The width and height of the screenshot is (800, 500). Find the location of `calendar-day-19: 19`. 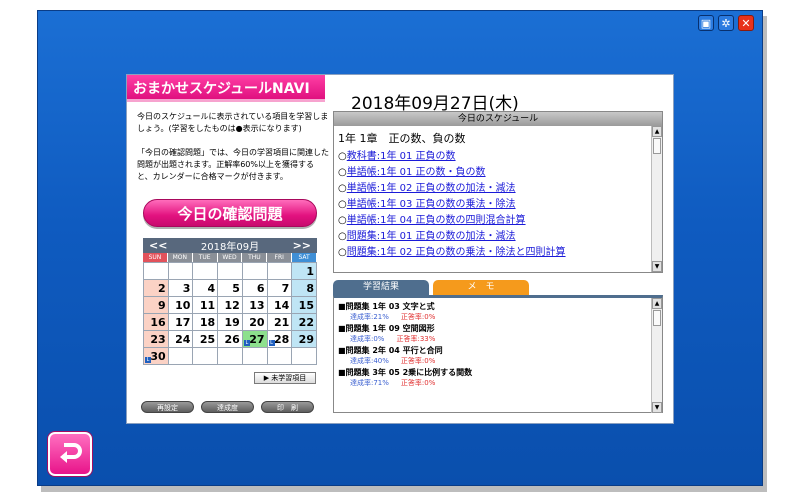

calendar-day-19: 19 is located at coordinates (230, 322).